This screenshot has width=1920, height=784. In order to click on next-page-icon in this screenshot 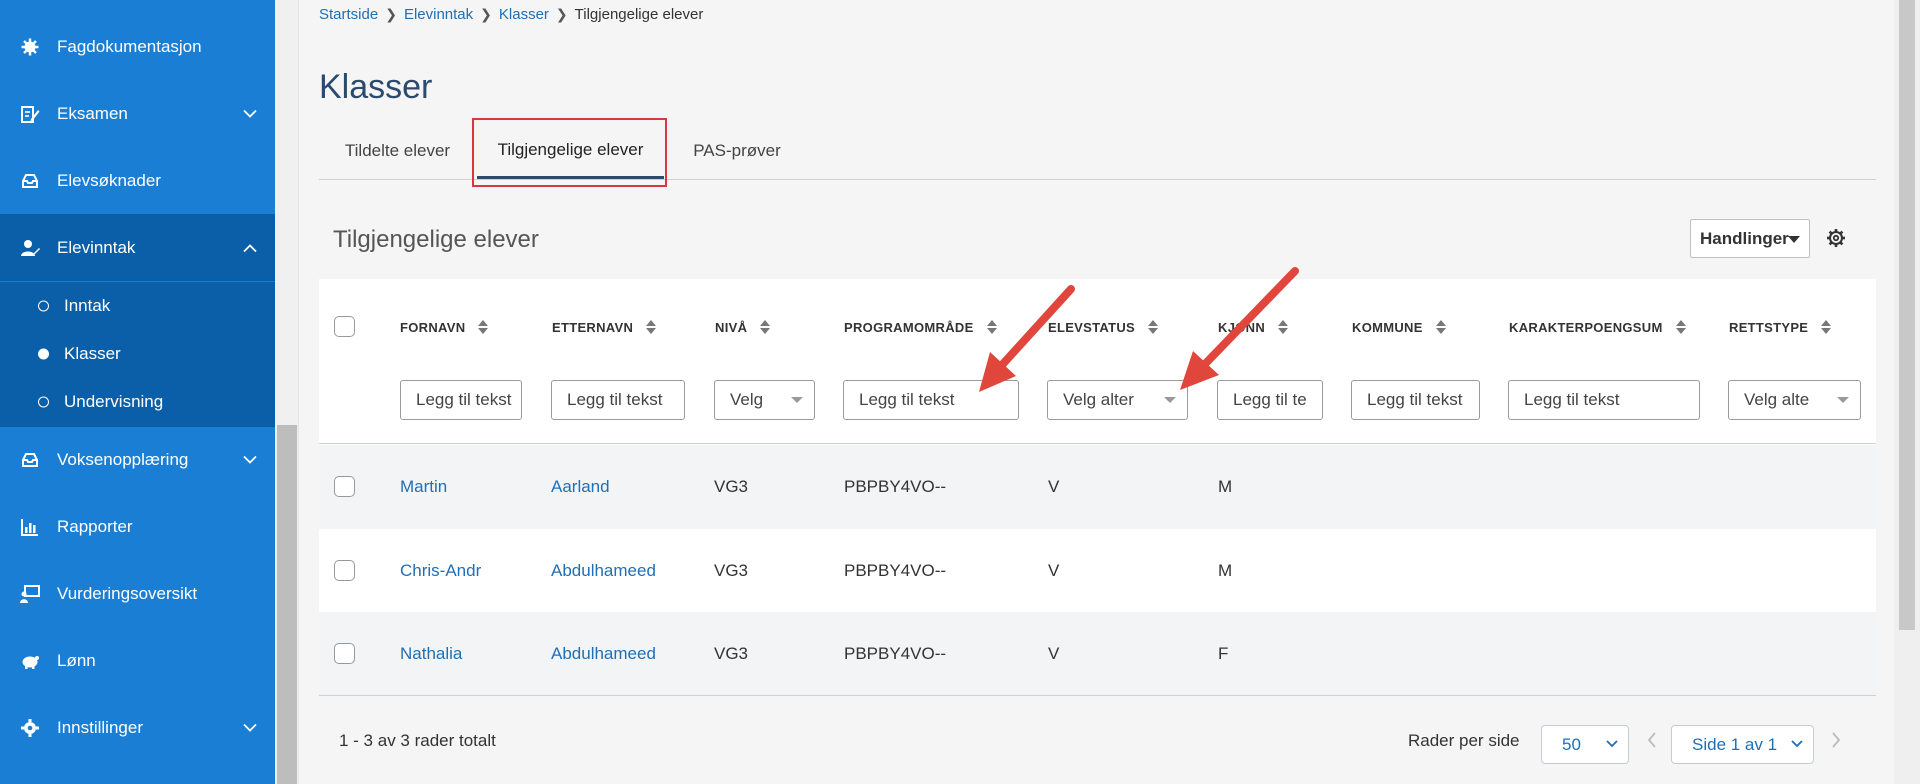, I will do `click(1836, 740)`.